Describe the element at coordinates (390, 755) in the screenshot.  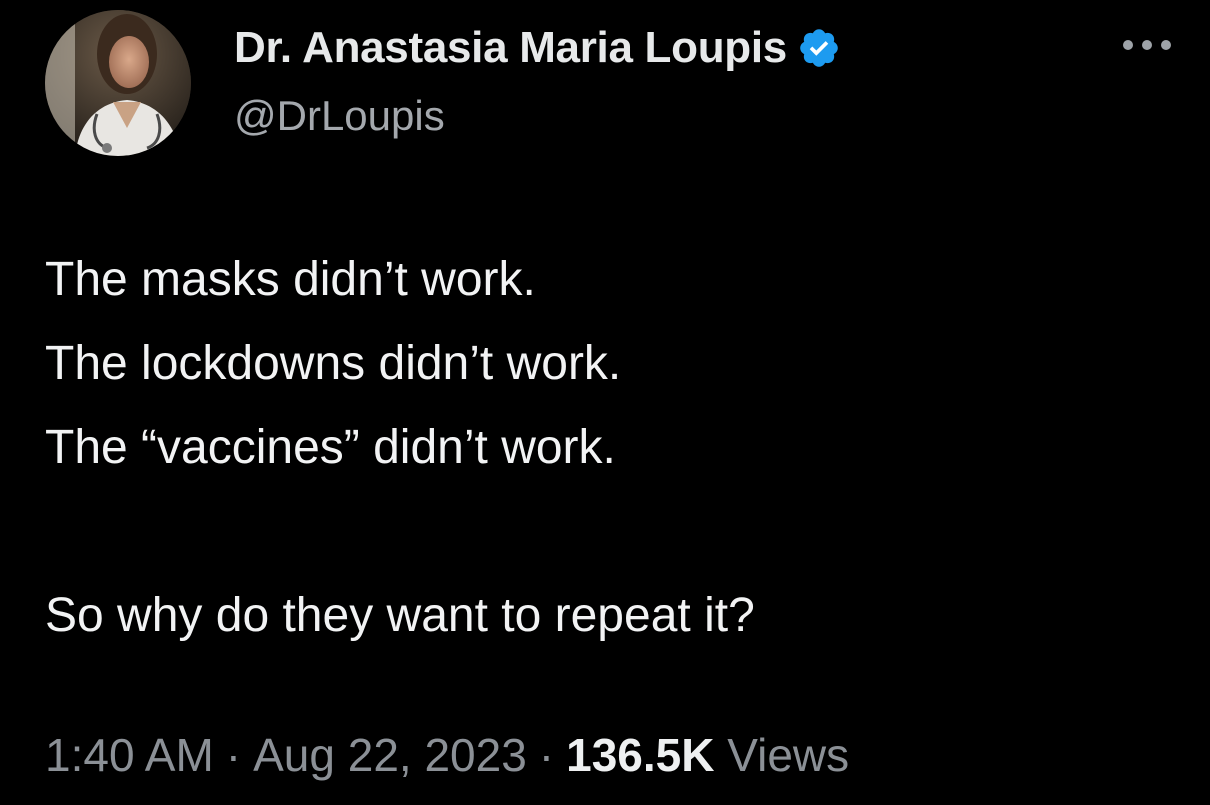
I see `tweet-date: Aug 22, 2023` at that location.